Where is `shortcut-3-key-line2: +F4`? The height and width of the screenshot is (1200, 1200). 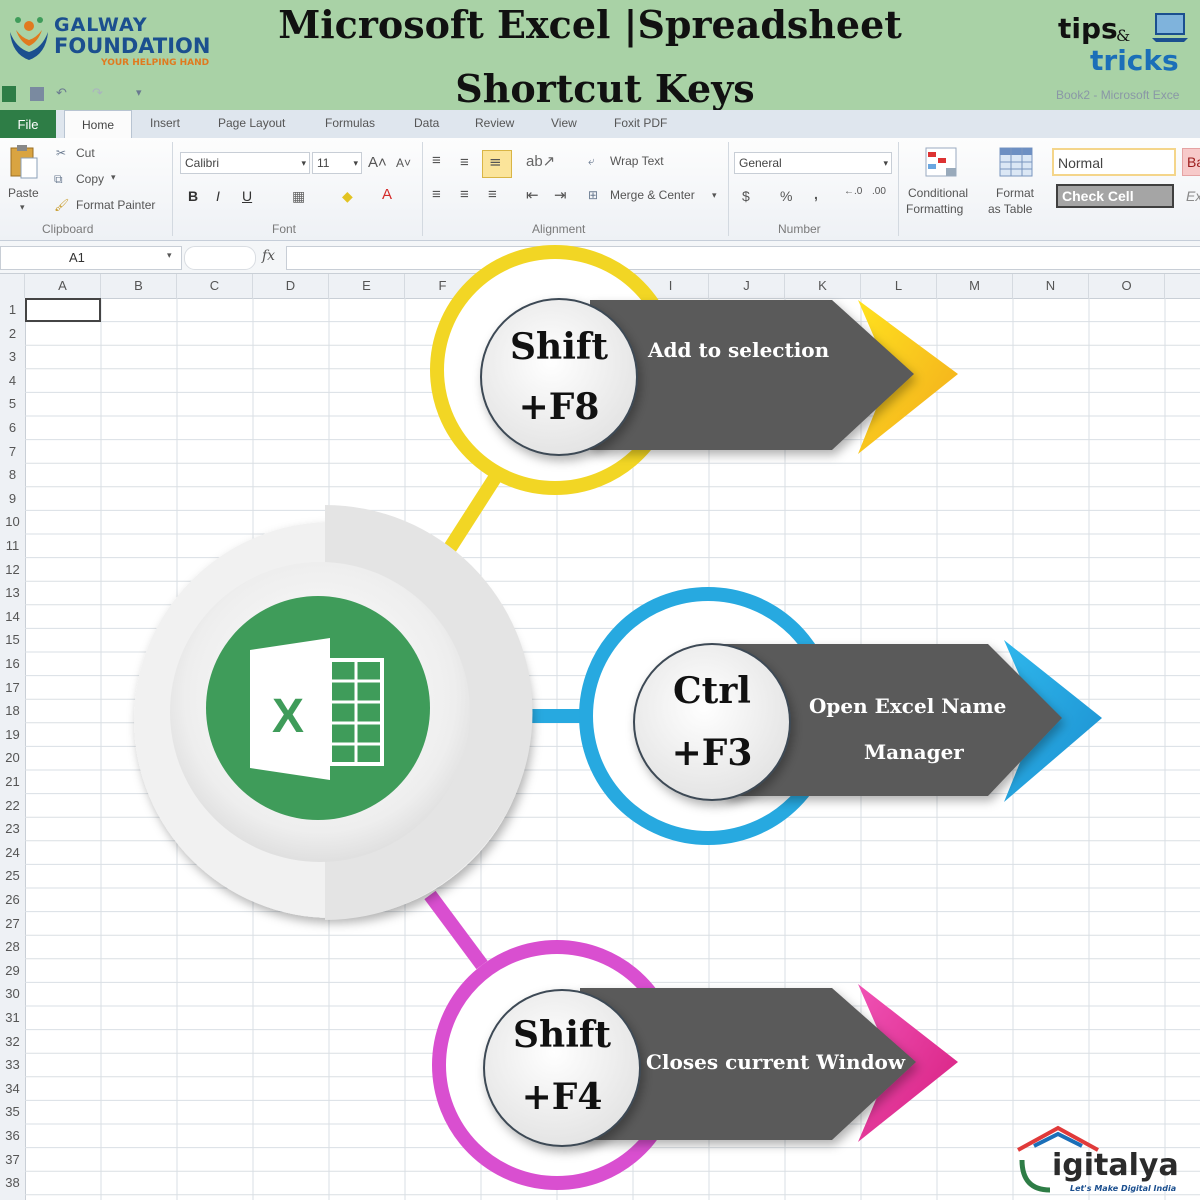 shortcut-3-key-line2: +F4 is located at coordinates (562, 1097).